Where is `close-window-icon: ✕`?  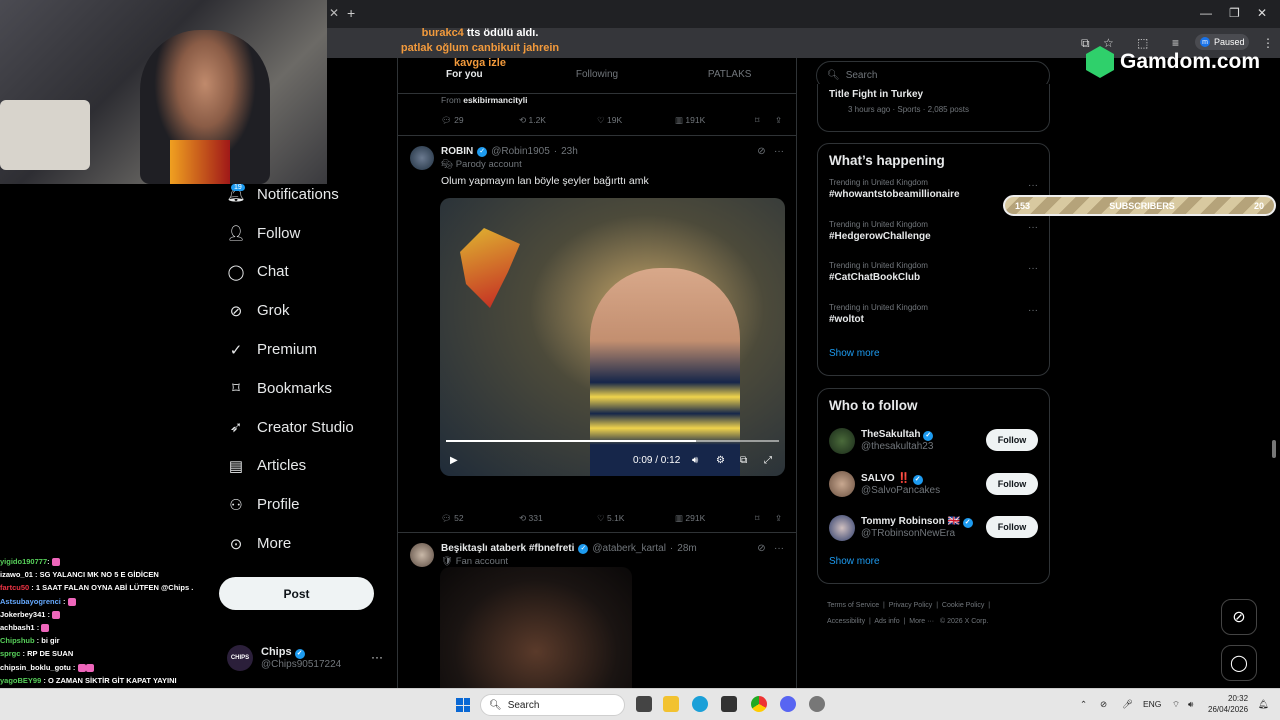 close-window-icon: ✕ is located at coordinates (1262, 13).